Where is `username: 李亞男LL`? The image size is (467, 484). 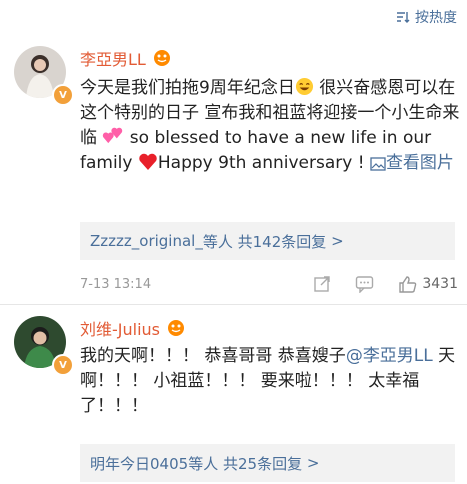
username: 李亞男LL is located at coordinates (113, 58).